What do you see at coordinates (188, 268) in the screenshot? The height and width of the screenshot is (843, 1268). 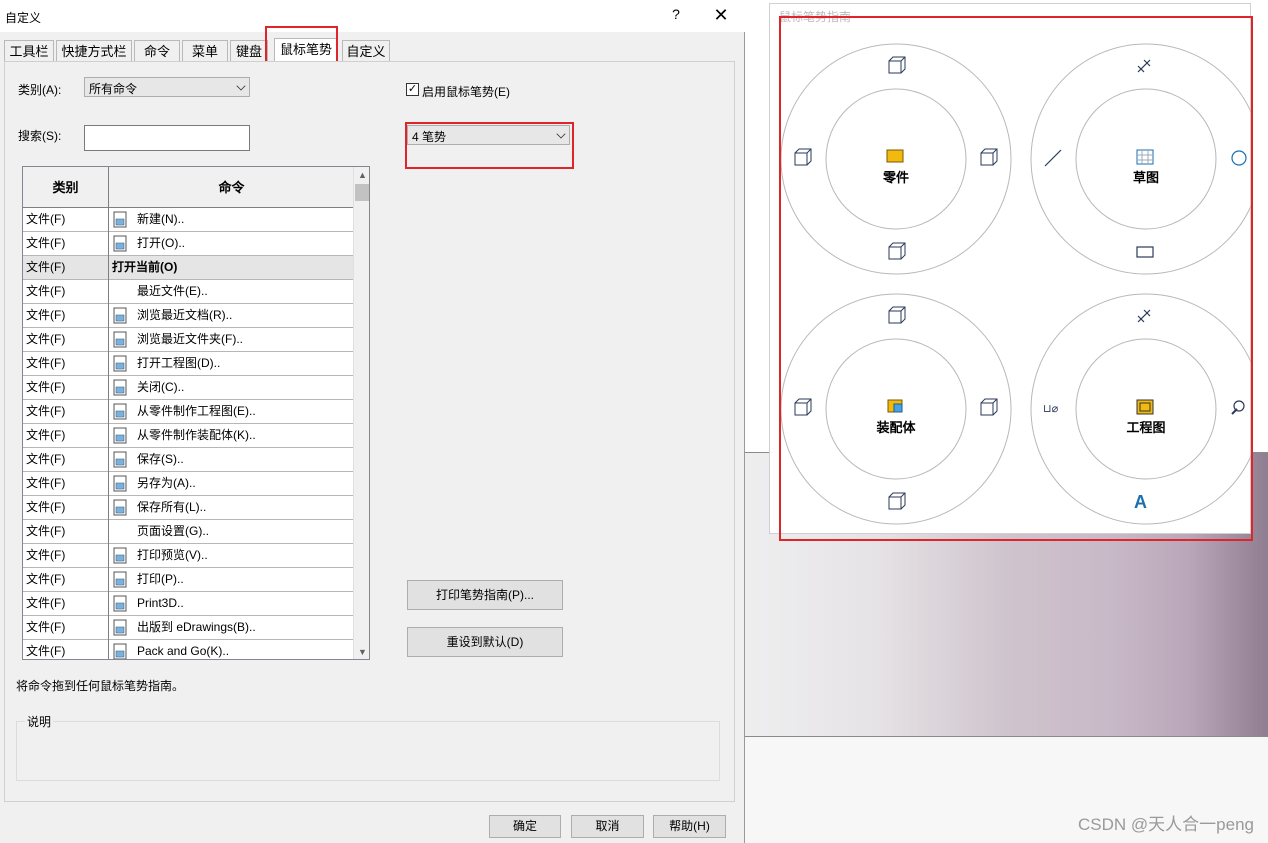 I see `table-row: 文件(F) 打开当前(O)` at bounding box center [188, 268].